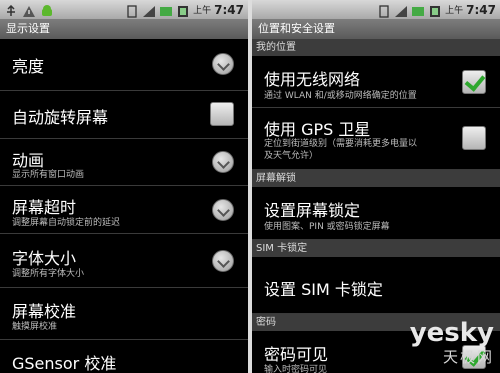 The height and width of the screenshot is (373, 500). Describe the element at coordinates (124, 115) in the screenshot. I see `list-item-auto-rotate: 自动旋转屏幕` at that location.